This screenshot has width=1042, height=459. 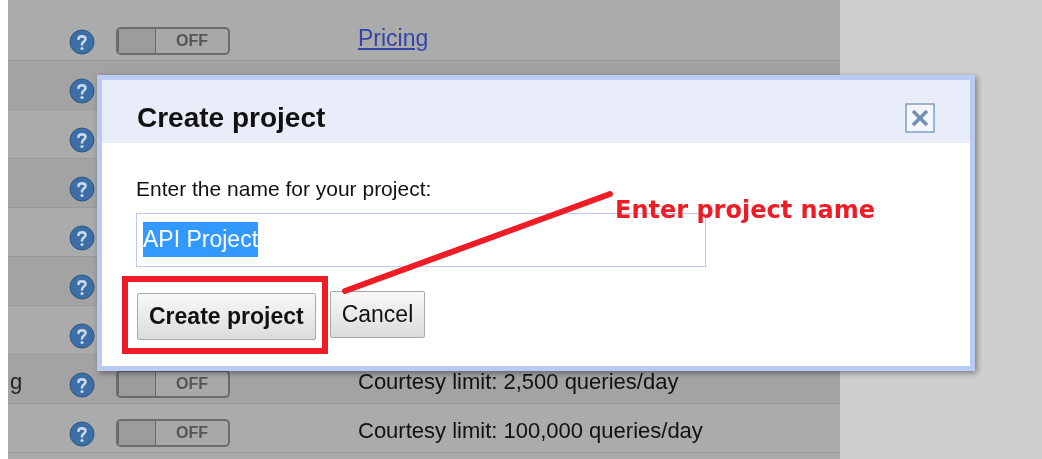 What do you see at coordinates (284, 189) in the screenshot?
I see `field-label: Enter the name for your project:` at bounding box center [284, 189].